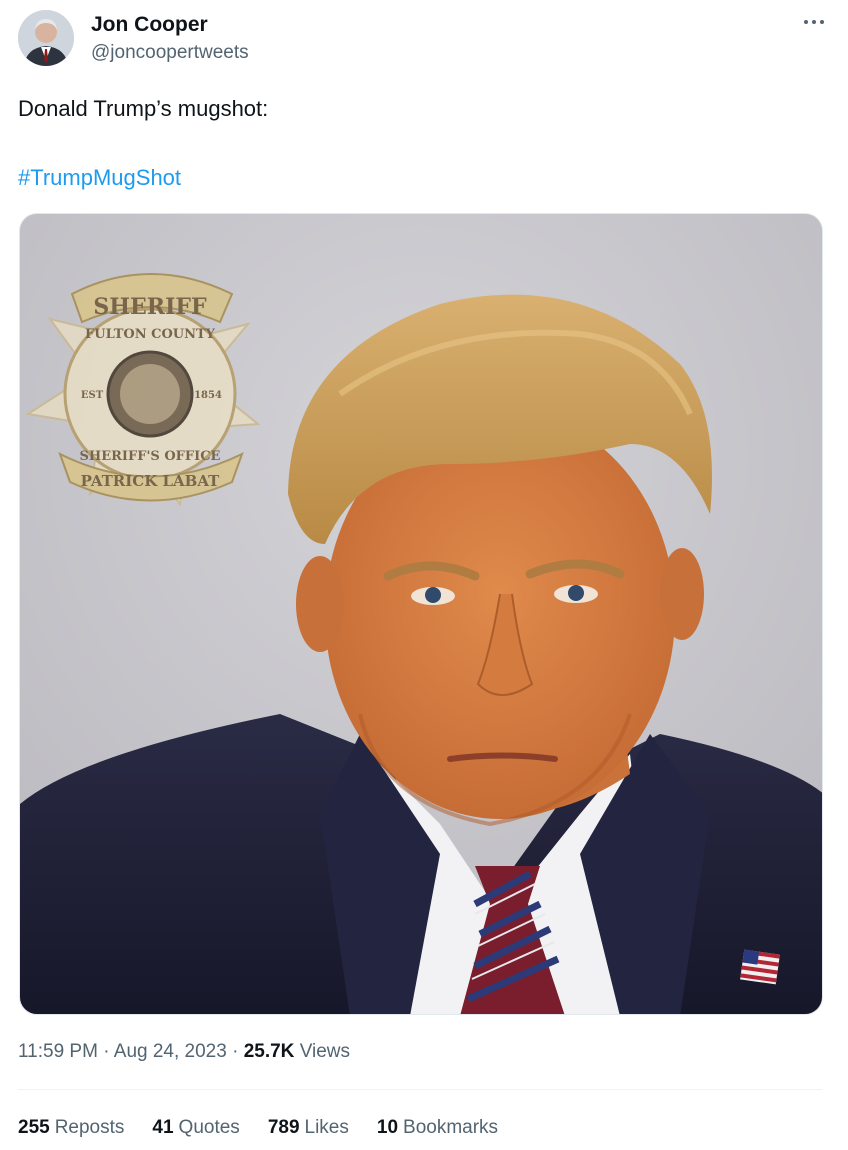 The image size is (848, 1150). Describe the element at coordinates (149, 25) in the screenshot. I see `author-name: Jon Cooper` at that location.